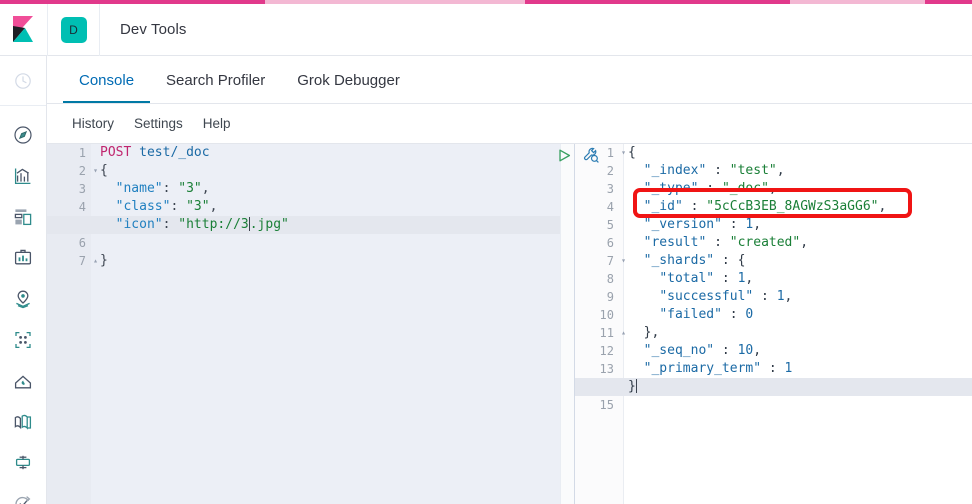 This screenshot has width=972, height=504. I want to click on sidebar-item-machine-learning, so click(23, 339).